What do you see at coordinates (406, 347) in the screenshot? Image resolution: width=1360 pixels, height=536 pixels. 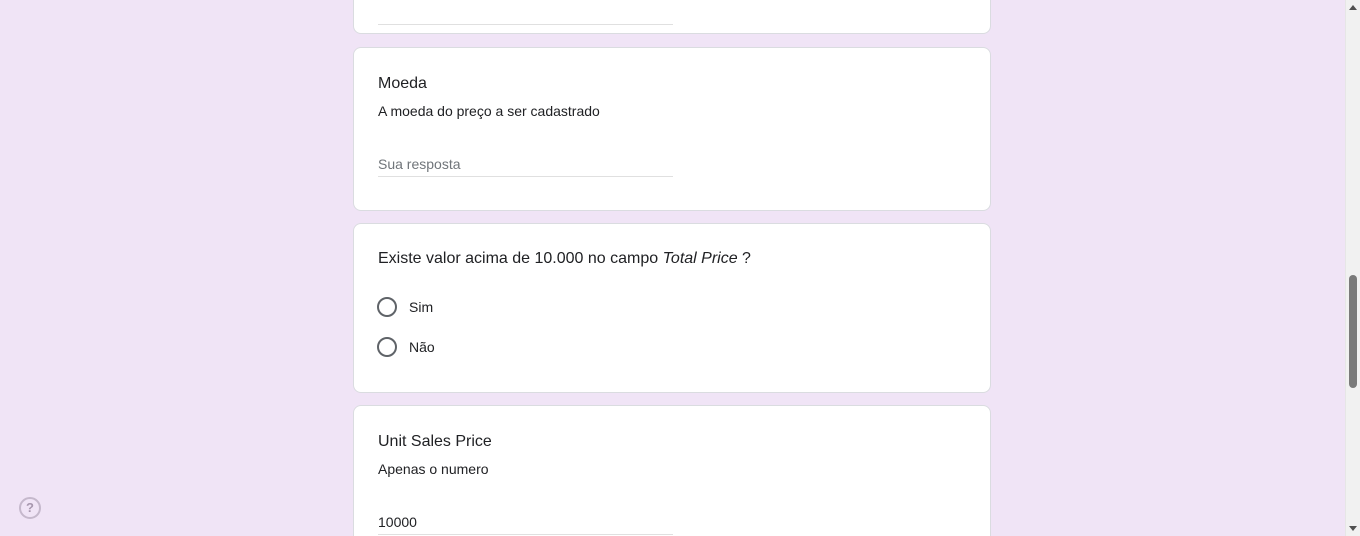 I see `radio-option-nao: Não` at bounding box center [406, 347].